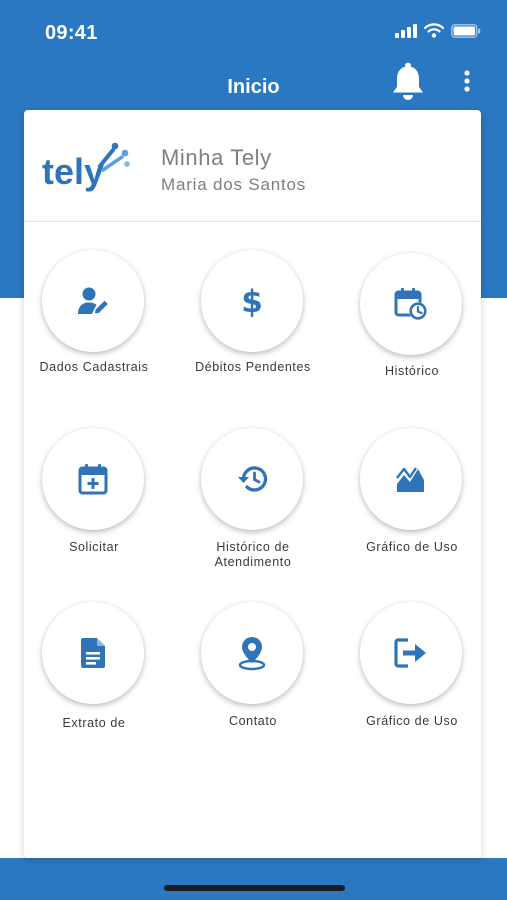  I want to click on document-icon, so click(93, 653).